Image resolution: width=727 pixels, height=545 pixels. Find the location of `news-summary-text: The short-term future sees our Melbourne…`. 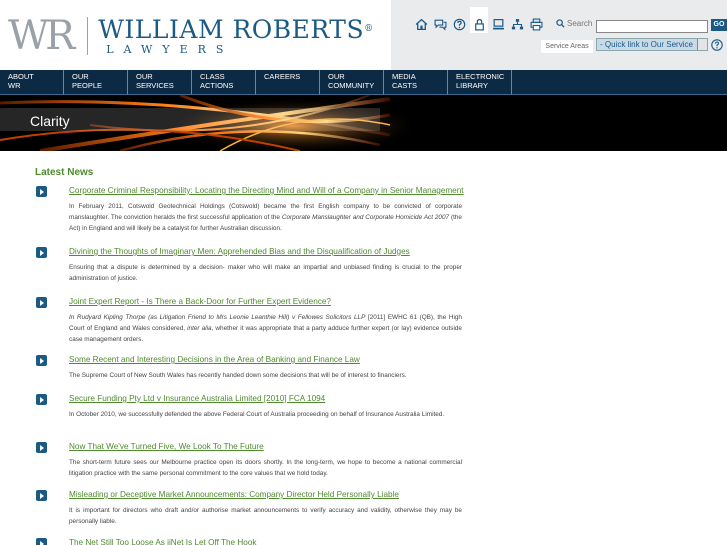

news-summary-text: The short-term future sees our Melbourne… is located at coordinates (265, 468).